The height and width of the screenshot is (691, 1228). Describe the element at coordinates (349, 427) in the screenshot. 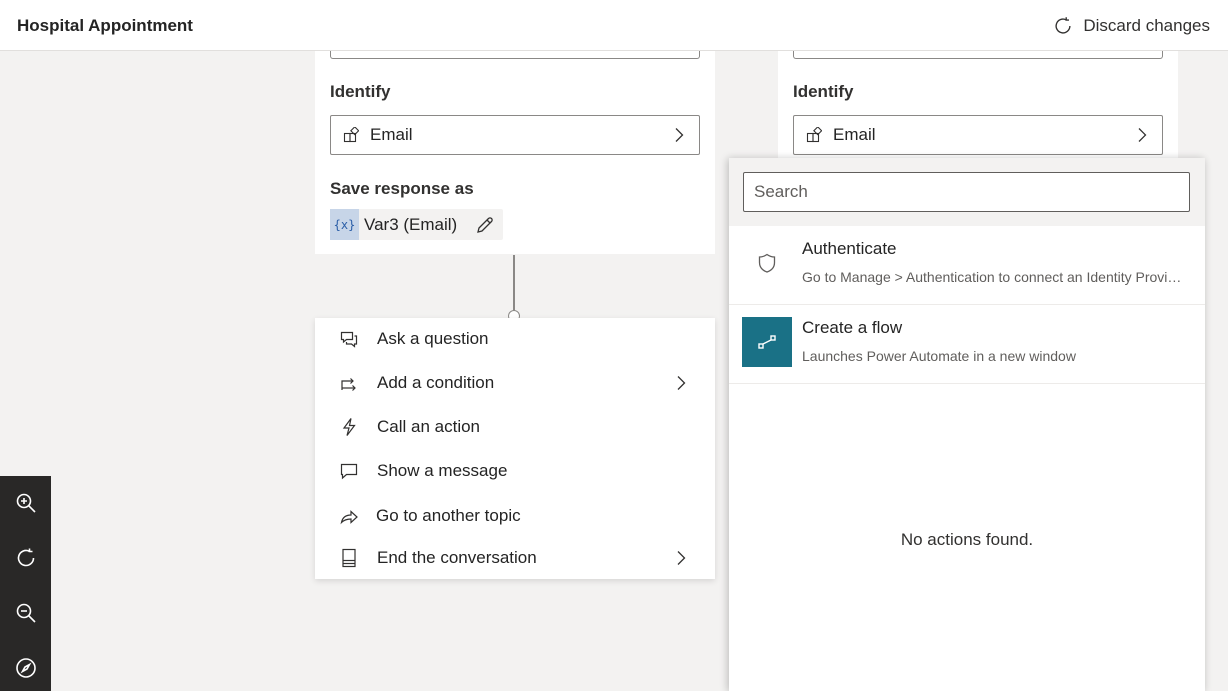

I see `lightning-icon` at that location.